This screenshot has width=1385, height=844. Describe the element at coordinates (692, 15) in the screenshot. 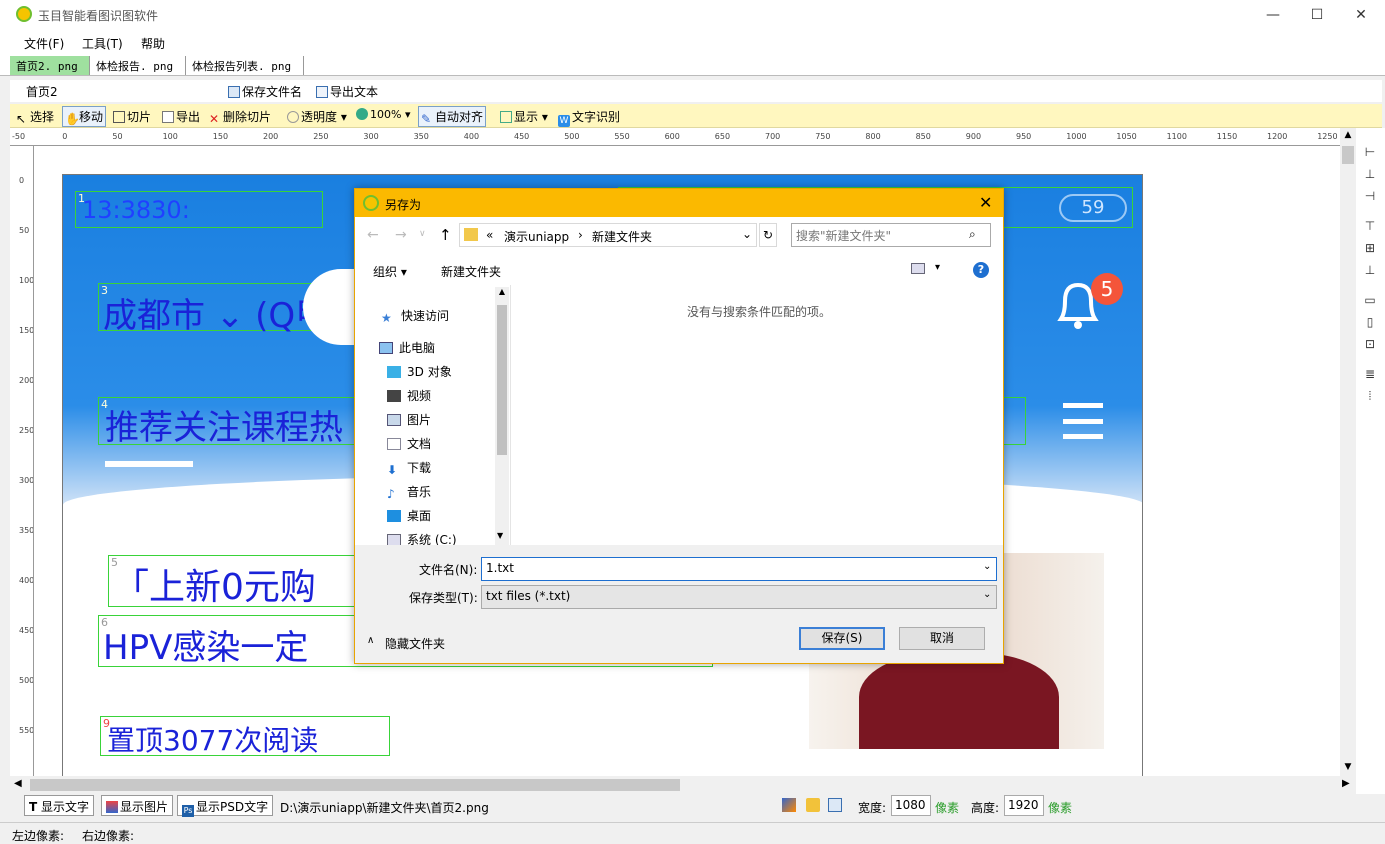

I see `title-bar: 玉目智能看图识图软件 — ☐ ✕` at that location.